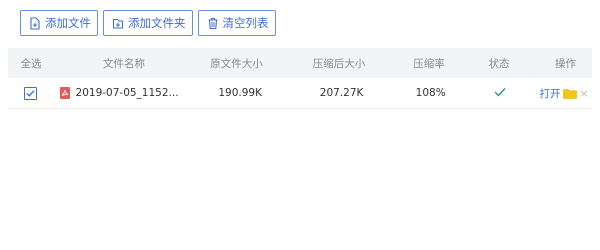 The image size is (600, 250). Describe the element at coordinates (429, 63) in the screenshot. I see `header-ratio: 压缩率` at that location.